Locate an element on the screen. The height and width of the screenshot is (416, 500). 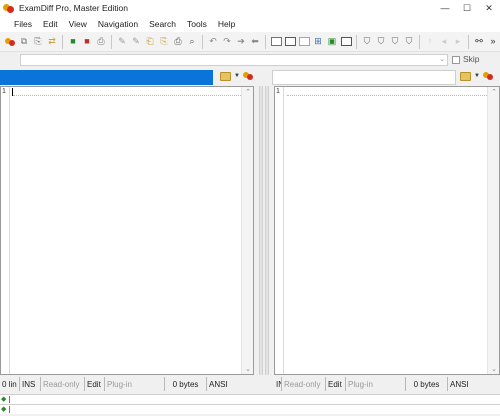
window-controls: — ☐ ✕ is located at coordinates (467, 8).